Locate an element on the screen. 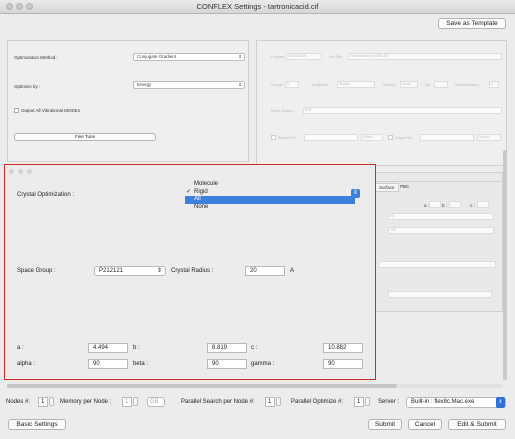  gamma-label: gamma : is located at coordinates (263, 364).